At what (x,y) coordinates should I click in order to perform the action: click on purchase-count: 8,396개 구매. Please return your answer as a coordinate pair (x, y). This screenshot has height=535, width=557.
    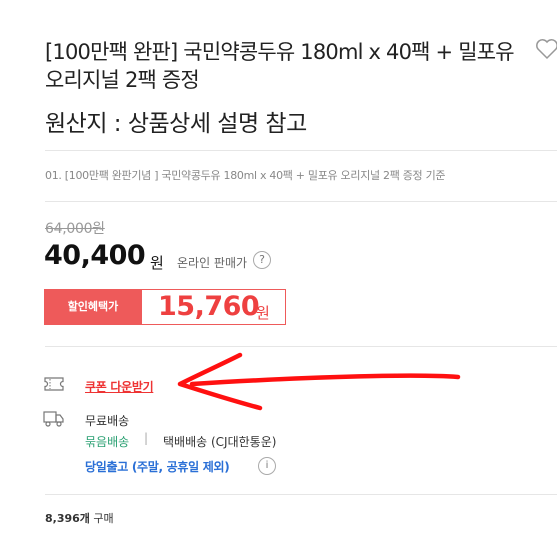
    Looking at the image, I should click on (79, 518).